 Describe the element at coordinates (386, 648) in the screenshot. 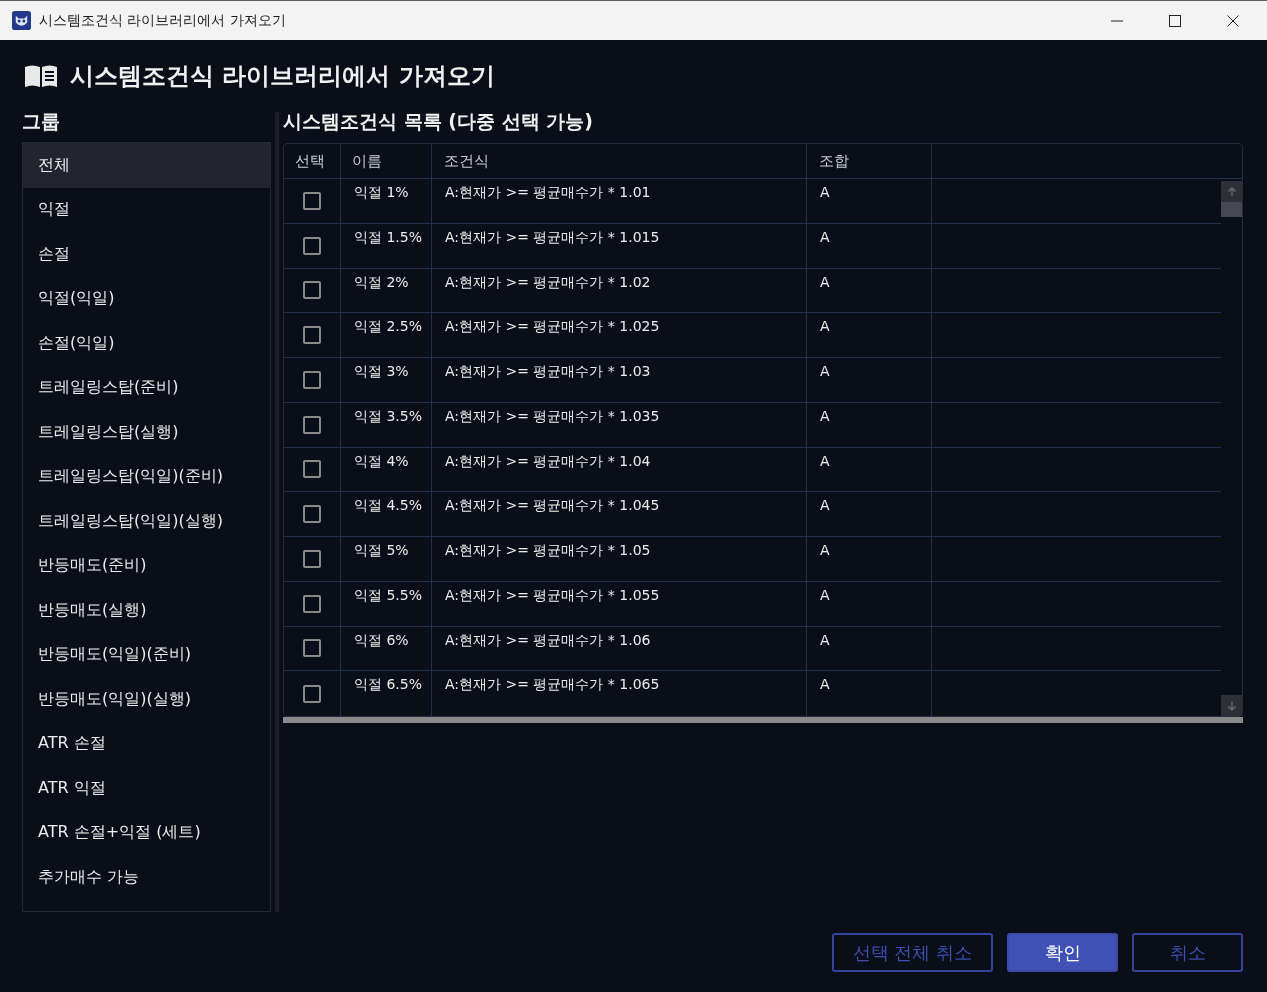

I see `table-cell: 익절 6%` at that location.